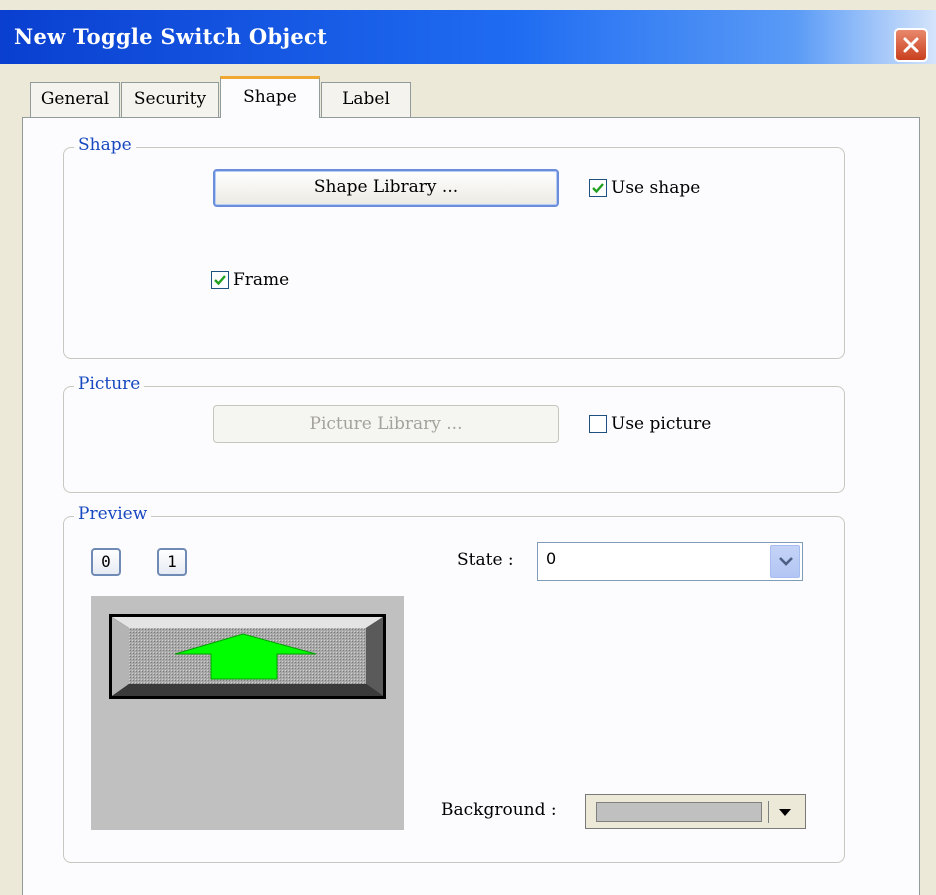 The height and width of the screenshot is (895, 936). What do you see at coordinates (75, 100) in the screenshot?
I see `tab-general: General` at bounding box center [75, 100].